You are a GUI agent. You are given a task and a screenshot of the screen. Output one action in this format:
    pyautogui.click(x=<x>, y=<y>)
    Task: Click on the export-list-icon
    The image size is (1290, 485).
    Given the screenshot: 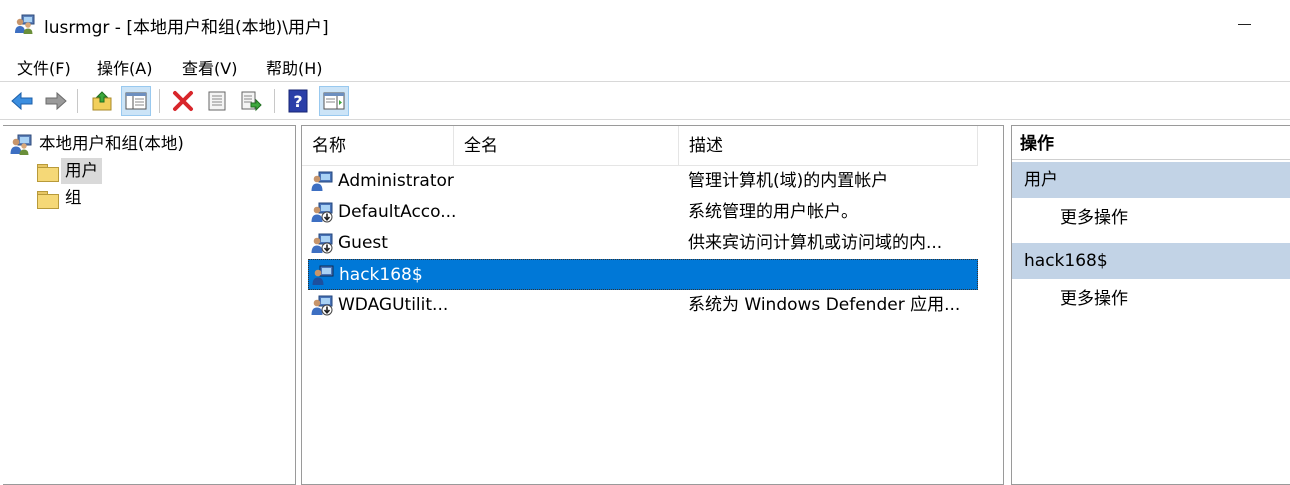 What is the action you would take?
    pyautogui.click(x=251, y=101)
    